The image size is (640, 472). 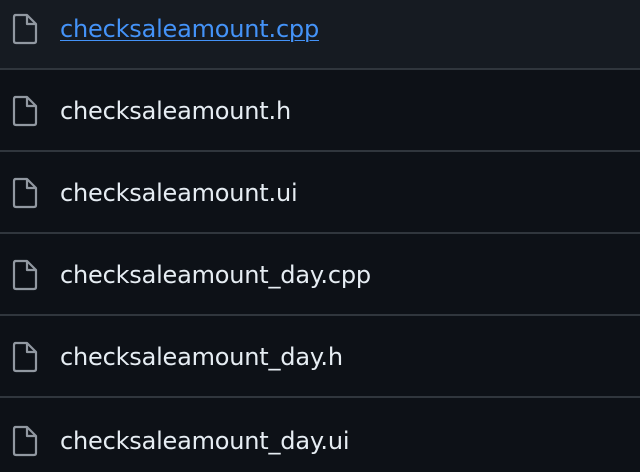 I want to click on file-name-link: checksaleamount.ui, so click(x=179, y=193).